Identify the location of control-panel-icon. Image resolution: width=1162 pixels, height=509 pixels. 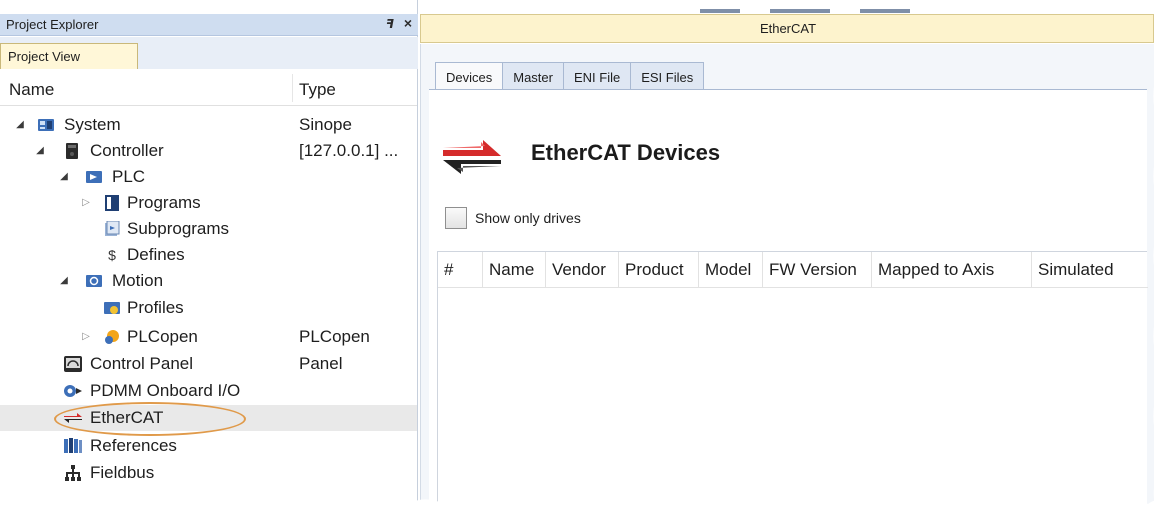
(73, 364).